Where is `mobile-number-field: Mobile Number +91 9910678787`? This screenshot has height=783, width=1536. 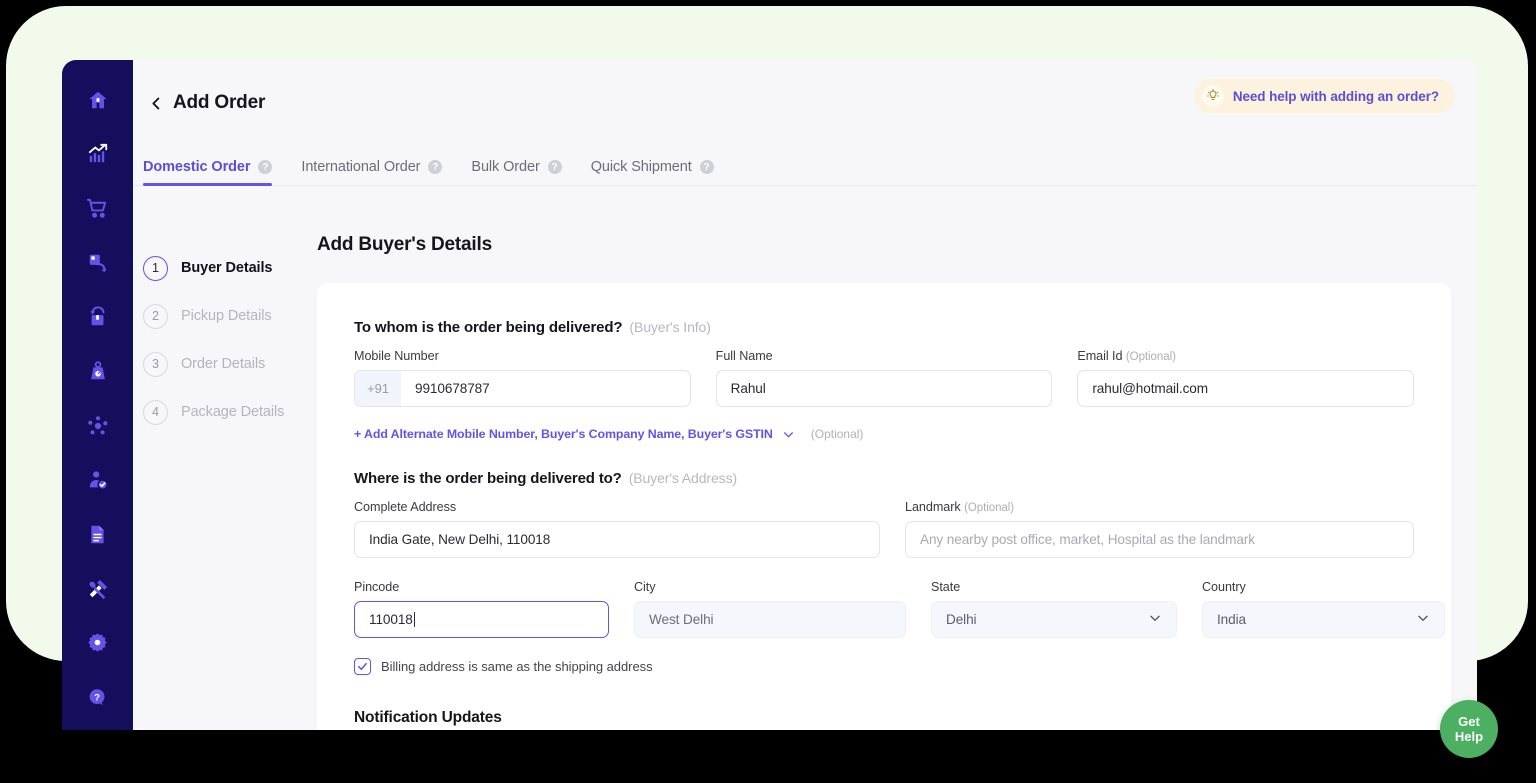 mobile-number-field: Mobile Number +91 9910678787 is located at coordinates (522, 378).